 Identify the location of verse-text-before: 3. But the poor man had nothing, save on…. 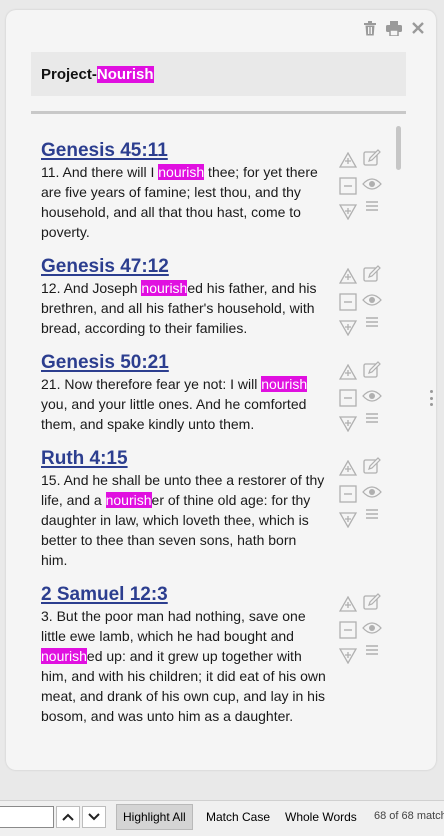
(173, 626).